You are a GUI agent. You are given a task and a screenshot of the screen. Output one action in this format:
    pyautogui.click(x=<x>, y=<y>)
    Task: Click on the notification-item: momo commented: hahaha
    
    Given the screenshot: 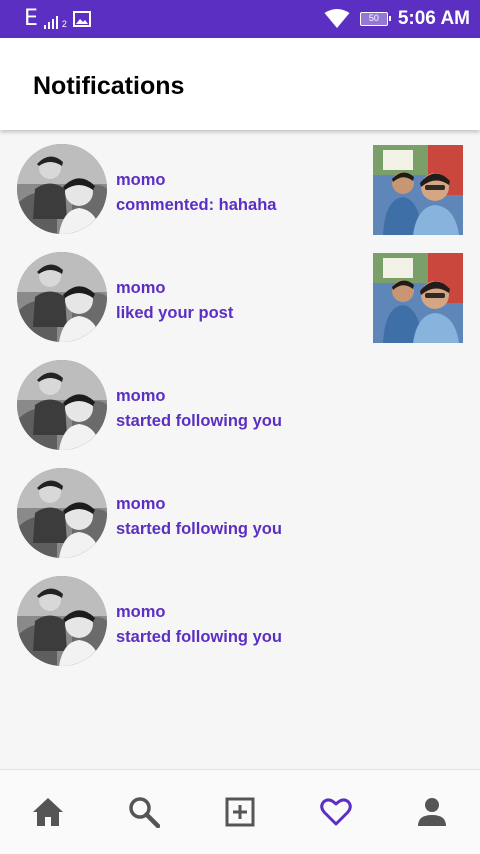 What is the action you would take?
    pyautogui.click(x=240, y=192)
    